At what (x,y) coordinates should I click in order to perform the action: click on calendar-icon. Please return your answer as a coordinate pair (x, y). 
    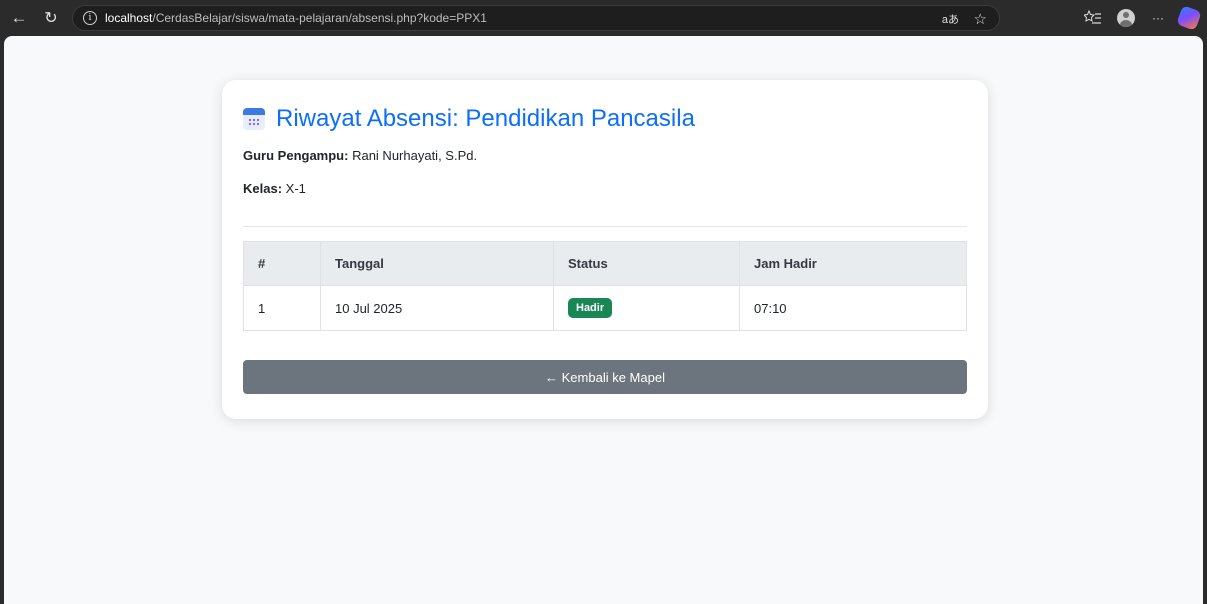
    Looking at the image, I should click on (254, 119).